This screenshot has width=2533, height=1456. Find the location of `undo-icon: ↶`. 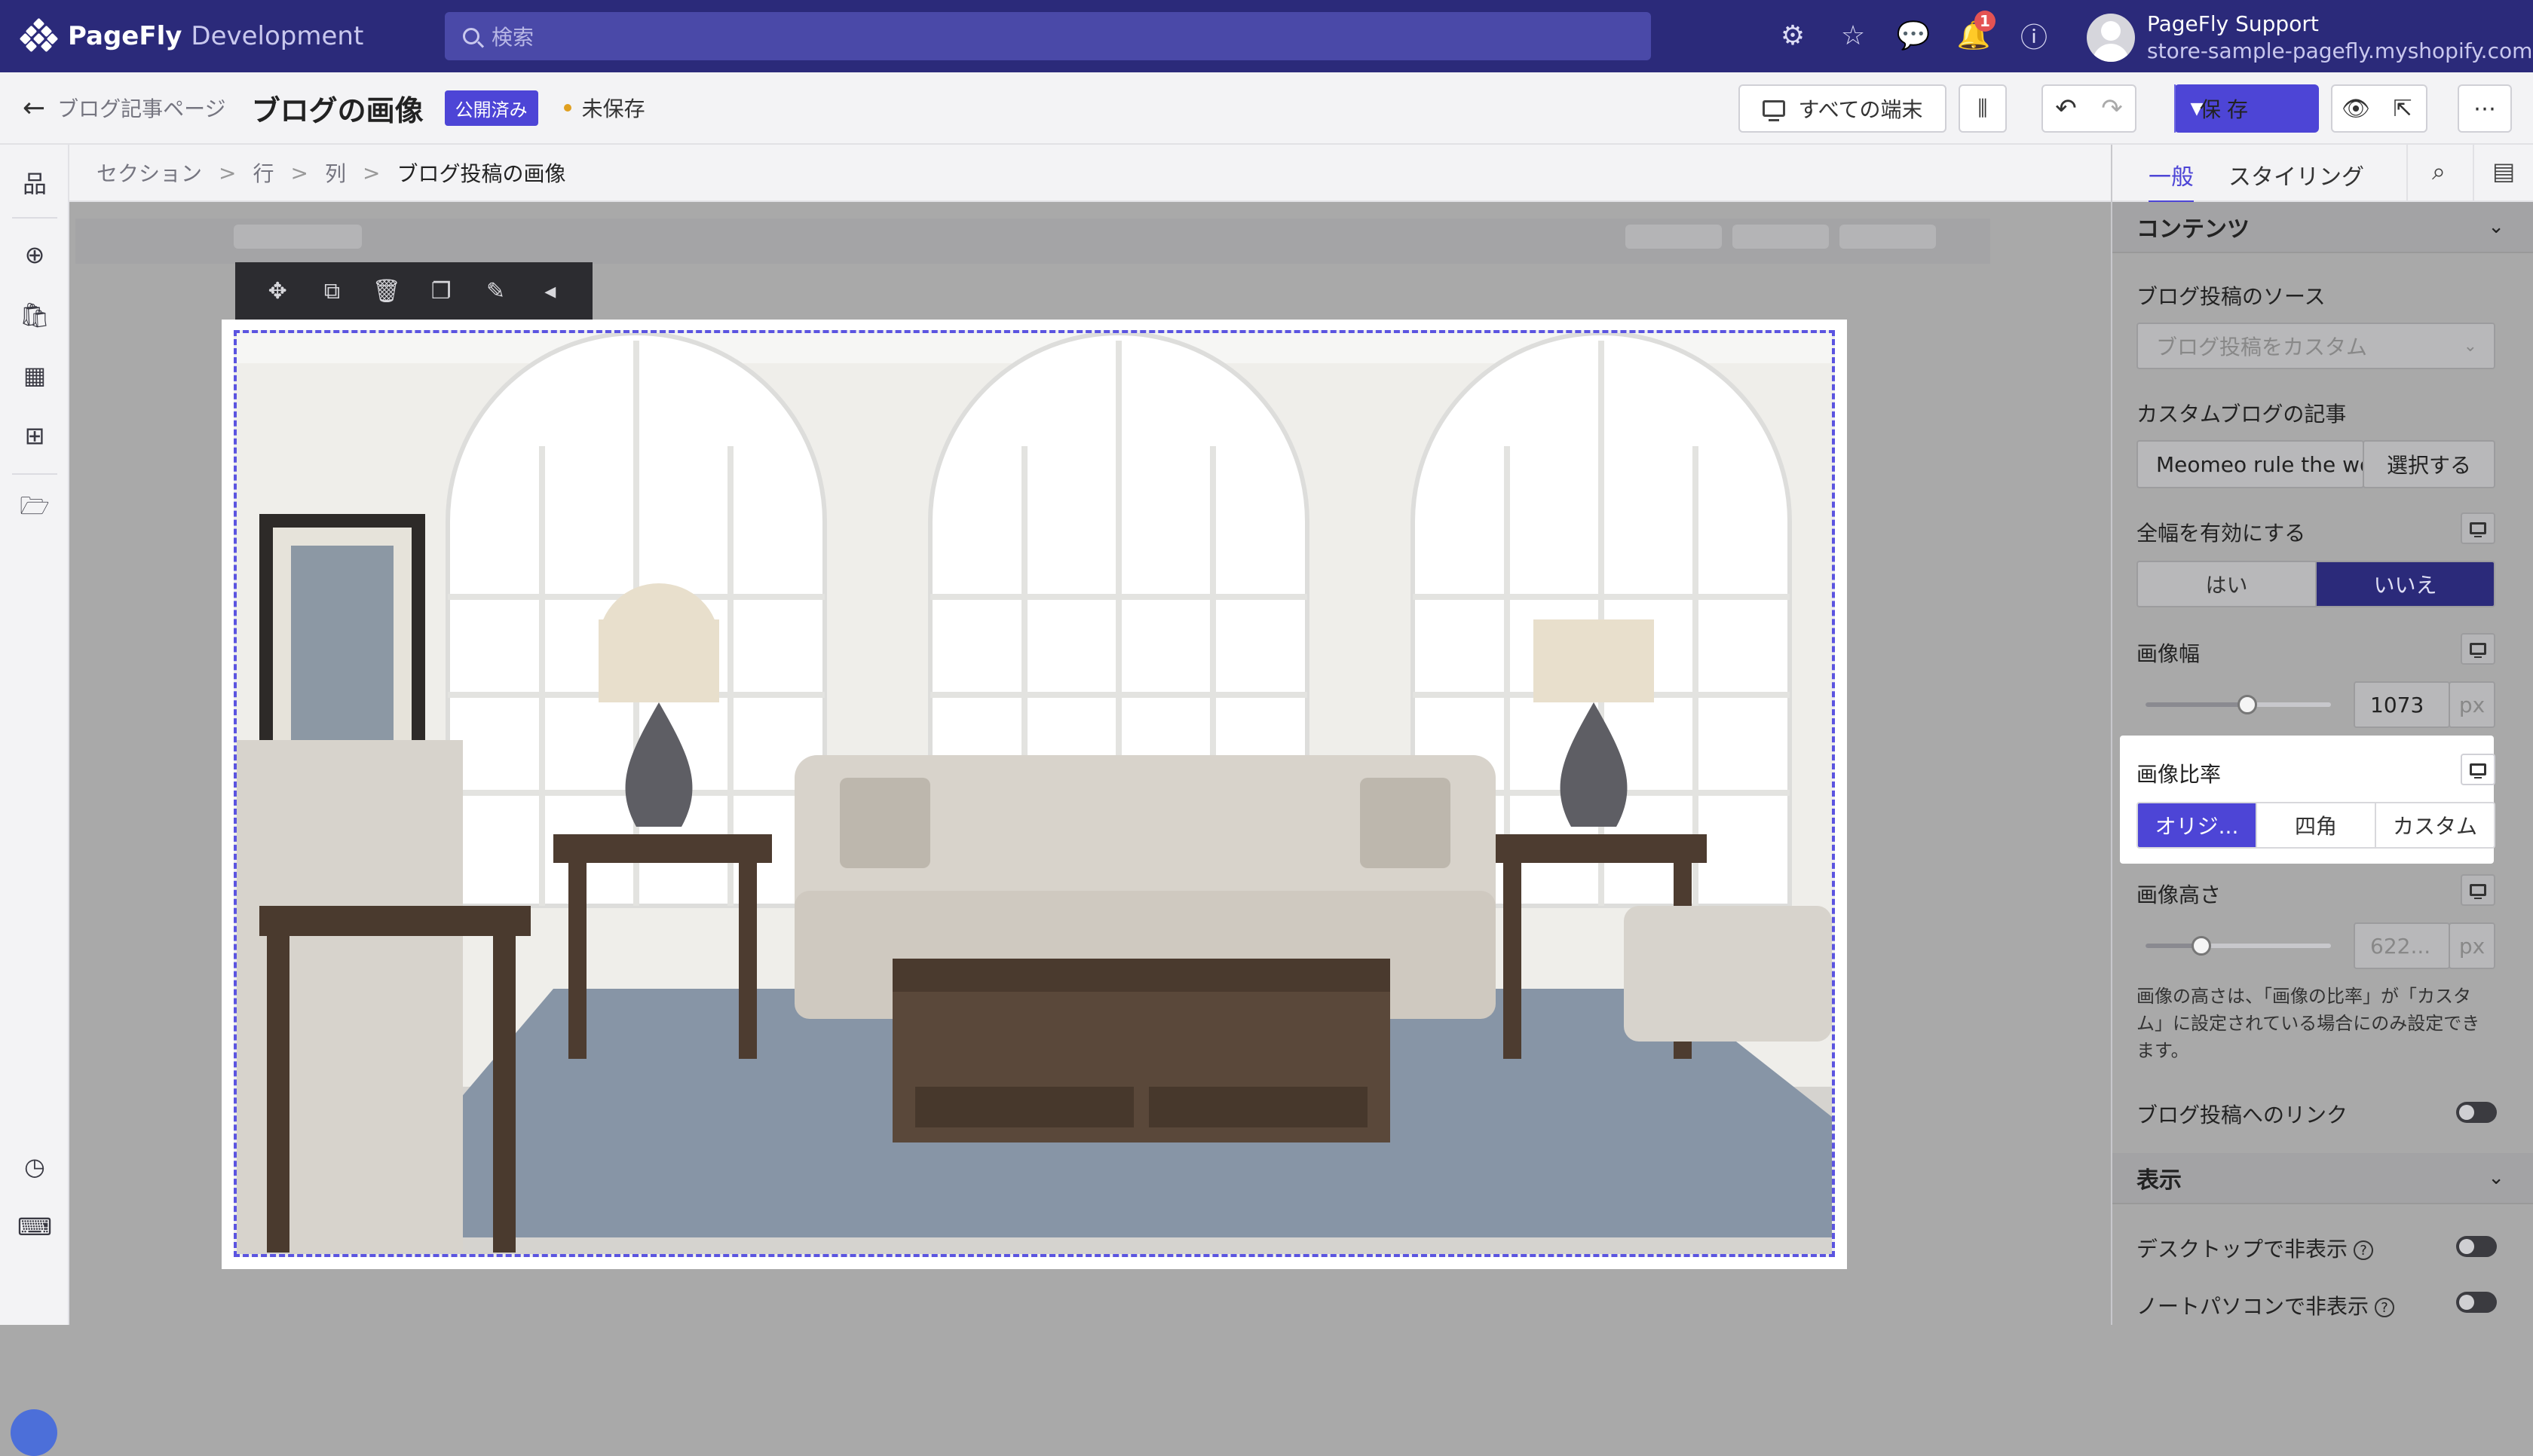

undo-icon: ↶ is located at coordinates (2066, 108).